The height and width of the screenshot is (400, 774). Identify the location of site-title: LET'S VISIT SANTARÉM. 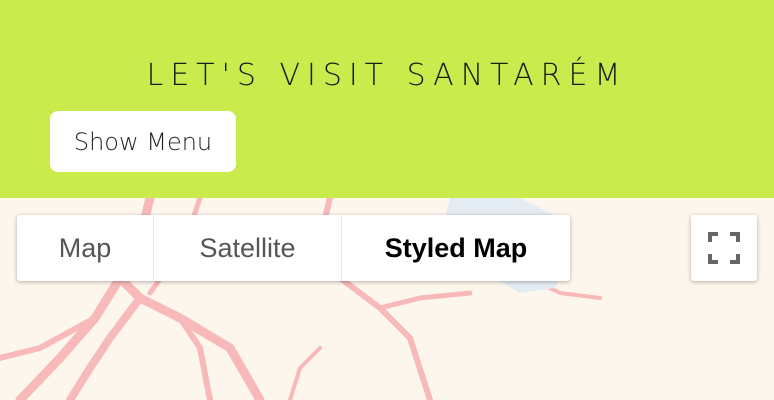
(387, 75).